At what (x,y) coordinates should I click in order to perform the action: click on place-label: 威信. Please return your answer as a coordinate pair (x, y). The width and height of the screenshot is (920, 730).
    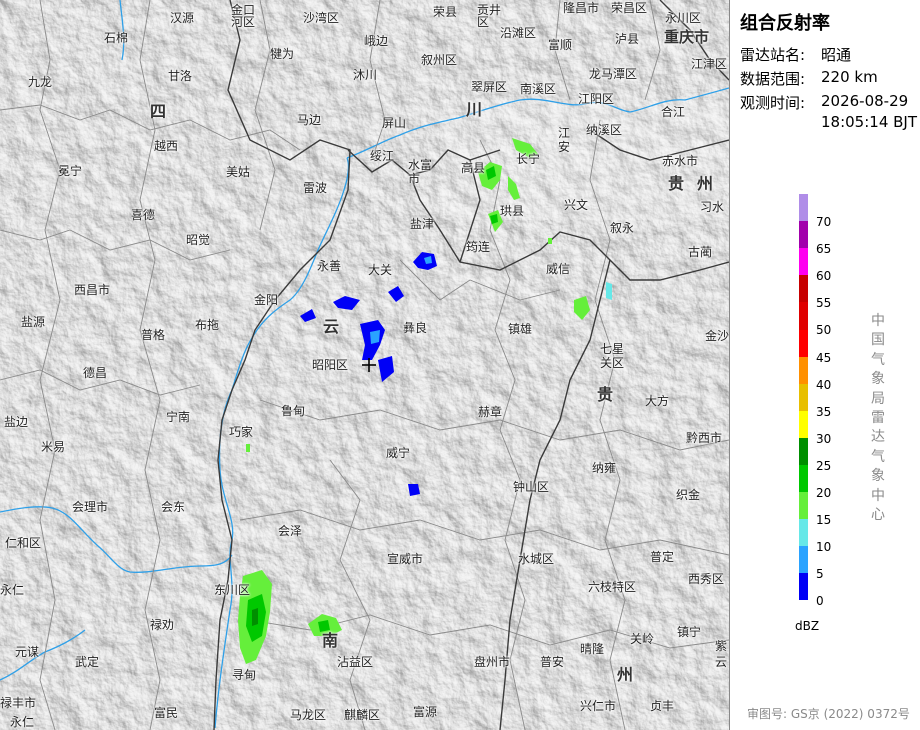
    Looking at the image, I should click on (558, 269).